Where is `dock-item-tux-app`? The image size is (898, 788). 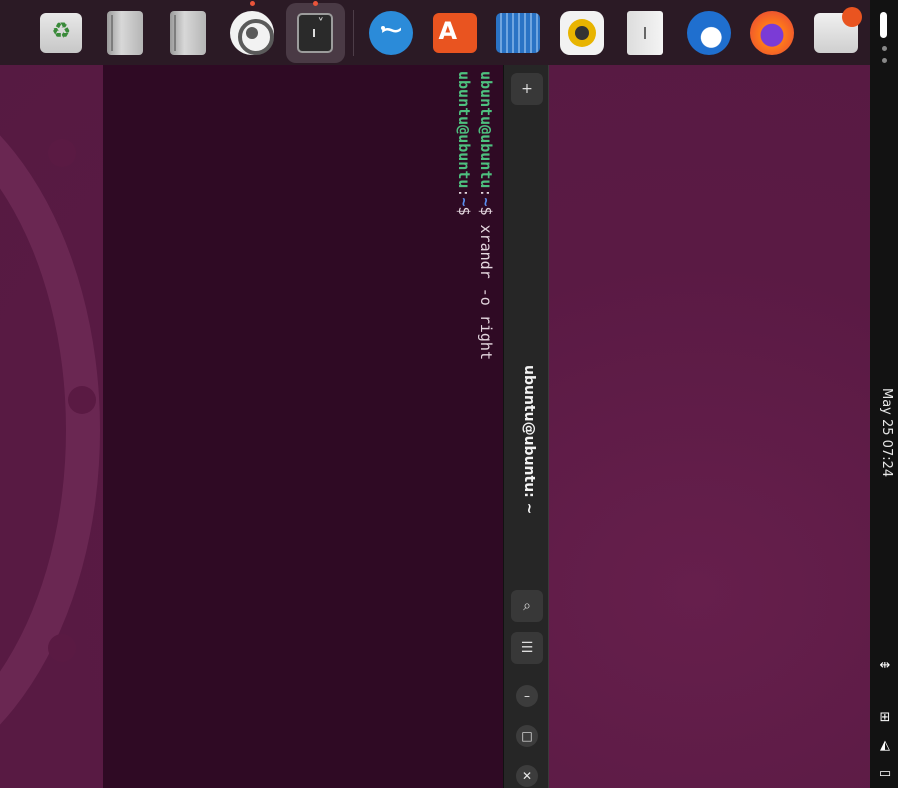 dock-item-tux-app is located at coordinates (391, 33).